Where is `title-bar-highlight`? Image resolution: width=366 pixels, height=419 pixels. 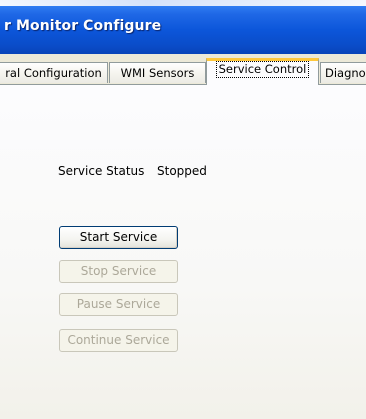
title-bar-highlight is located at coordinates (183, 3).